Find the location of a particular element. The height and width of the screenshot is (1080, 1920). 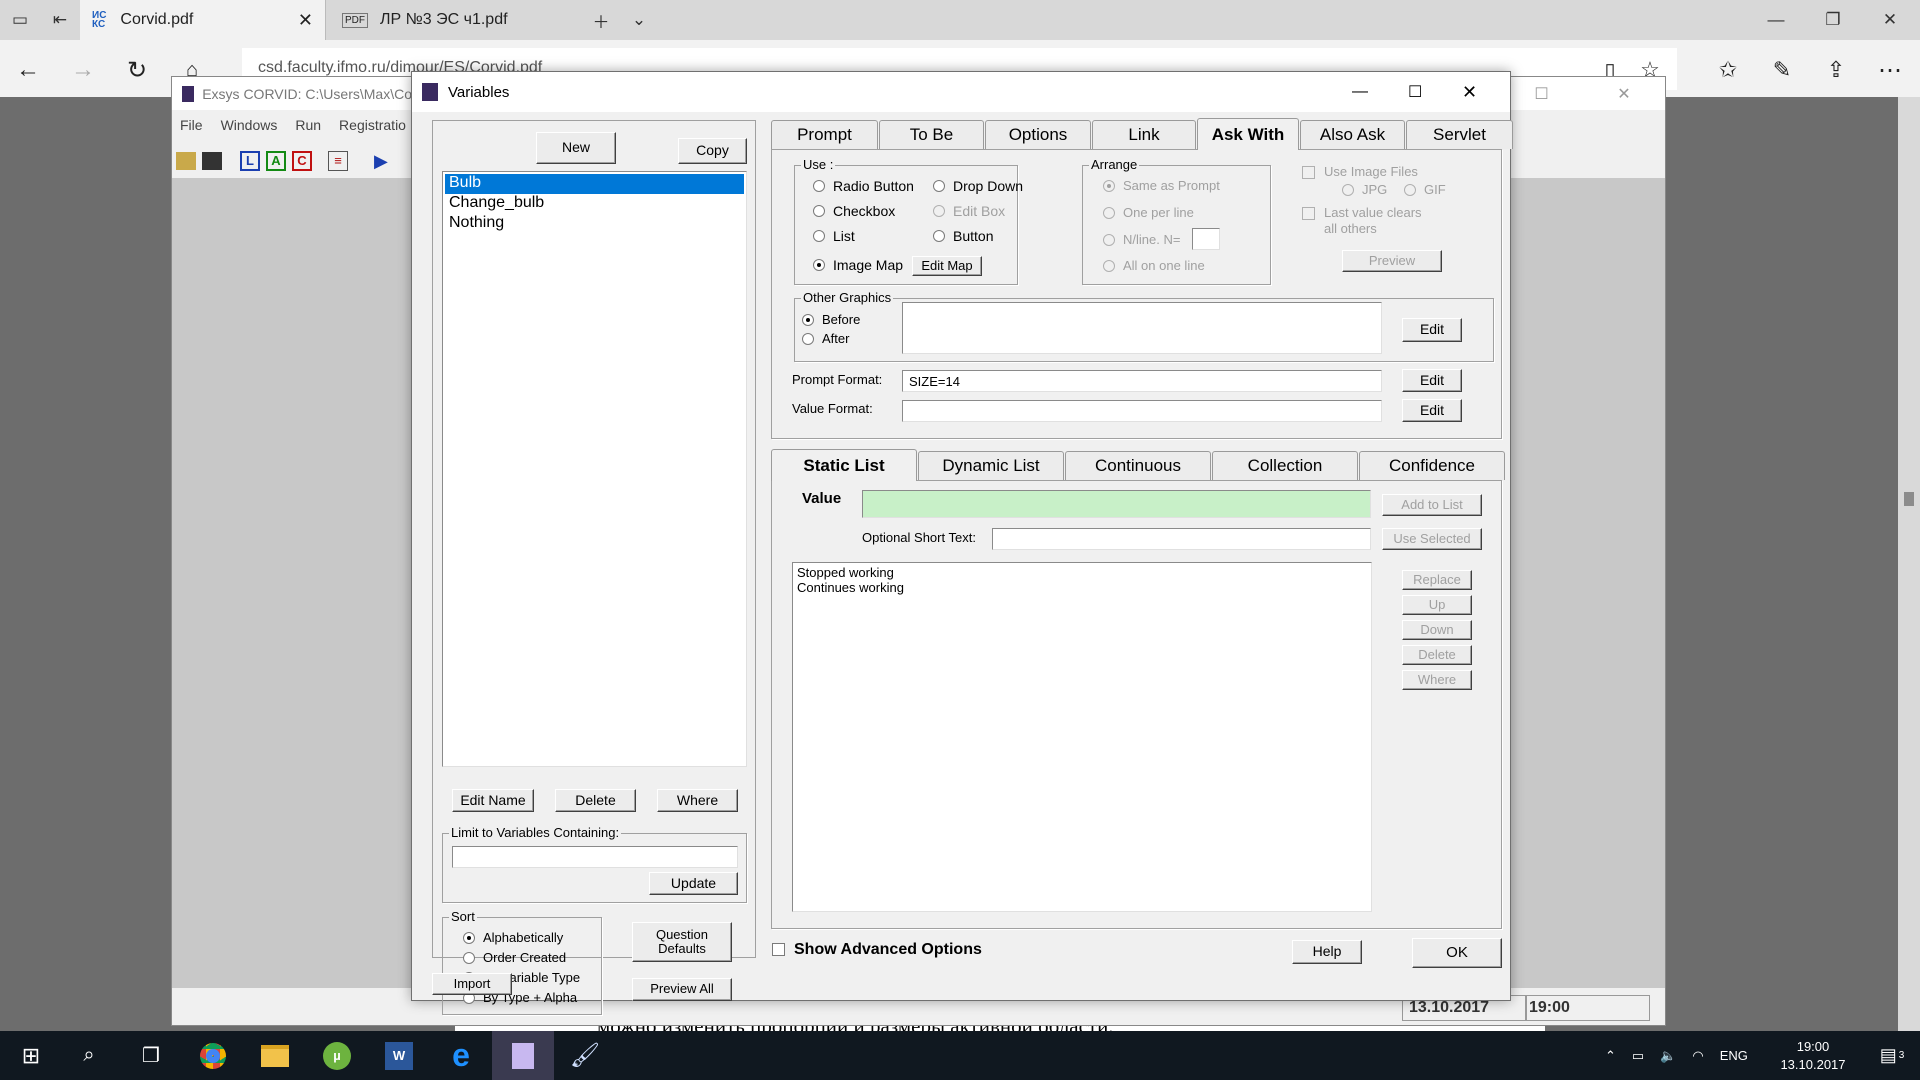

arrange-n-per-line-option: N/line. N= is located at coordinates (1141, 239).